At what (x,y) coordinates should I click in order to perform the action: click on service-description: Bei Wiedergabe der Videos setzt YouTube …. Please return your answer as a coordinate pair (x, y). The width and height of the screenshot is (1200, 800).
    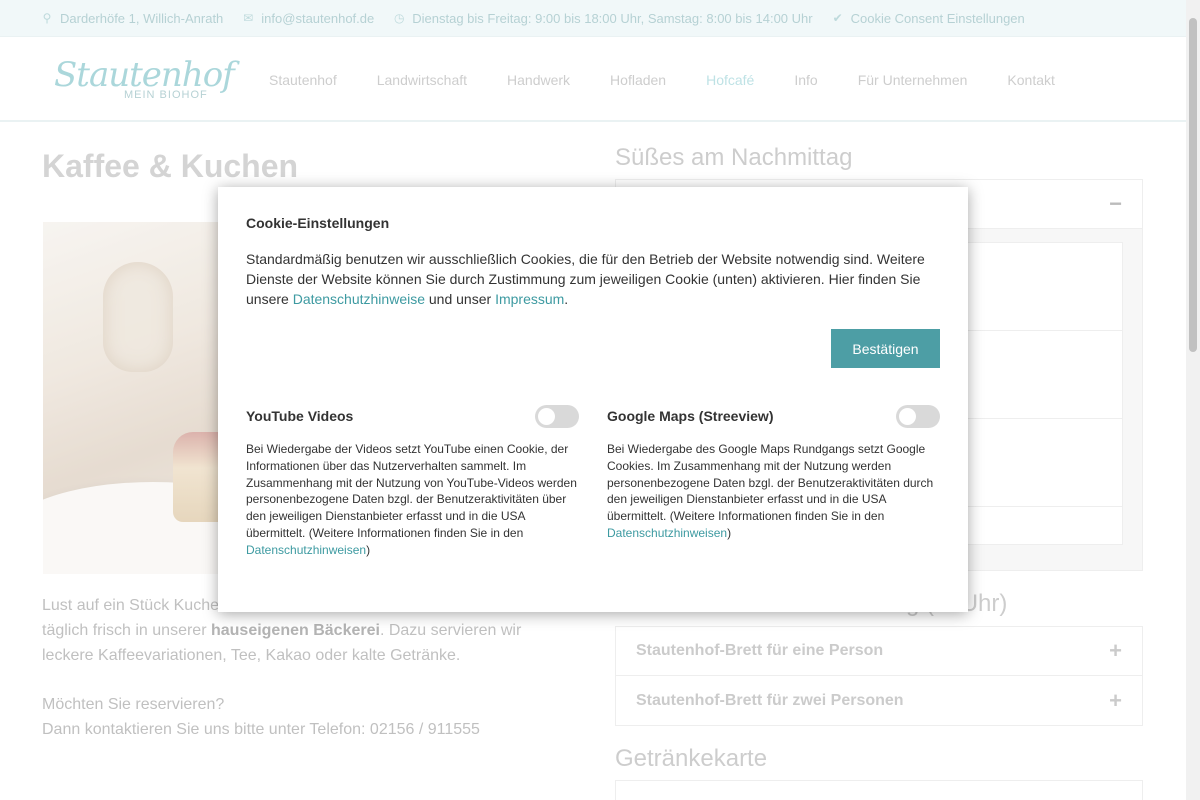
    Looking at the image, I should click on (412, 500).